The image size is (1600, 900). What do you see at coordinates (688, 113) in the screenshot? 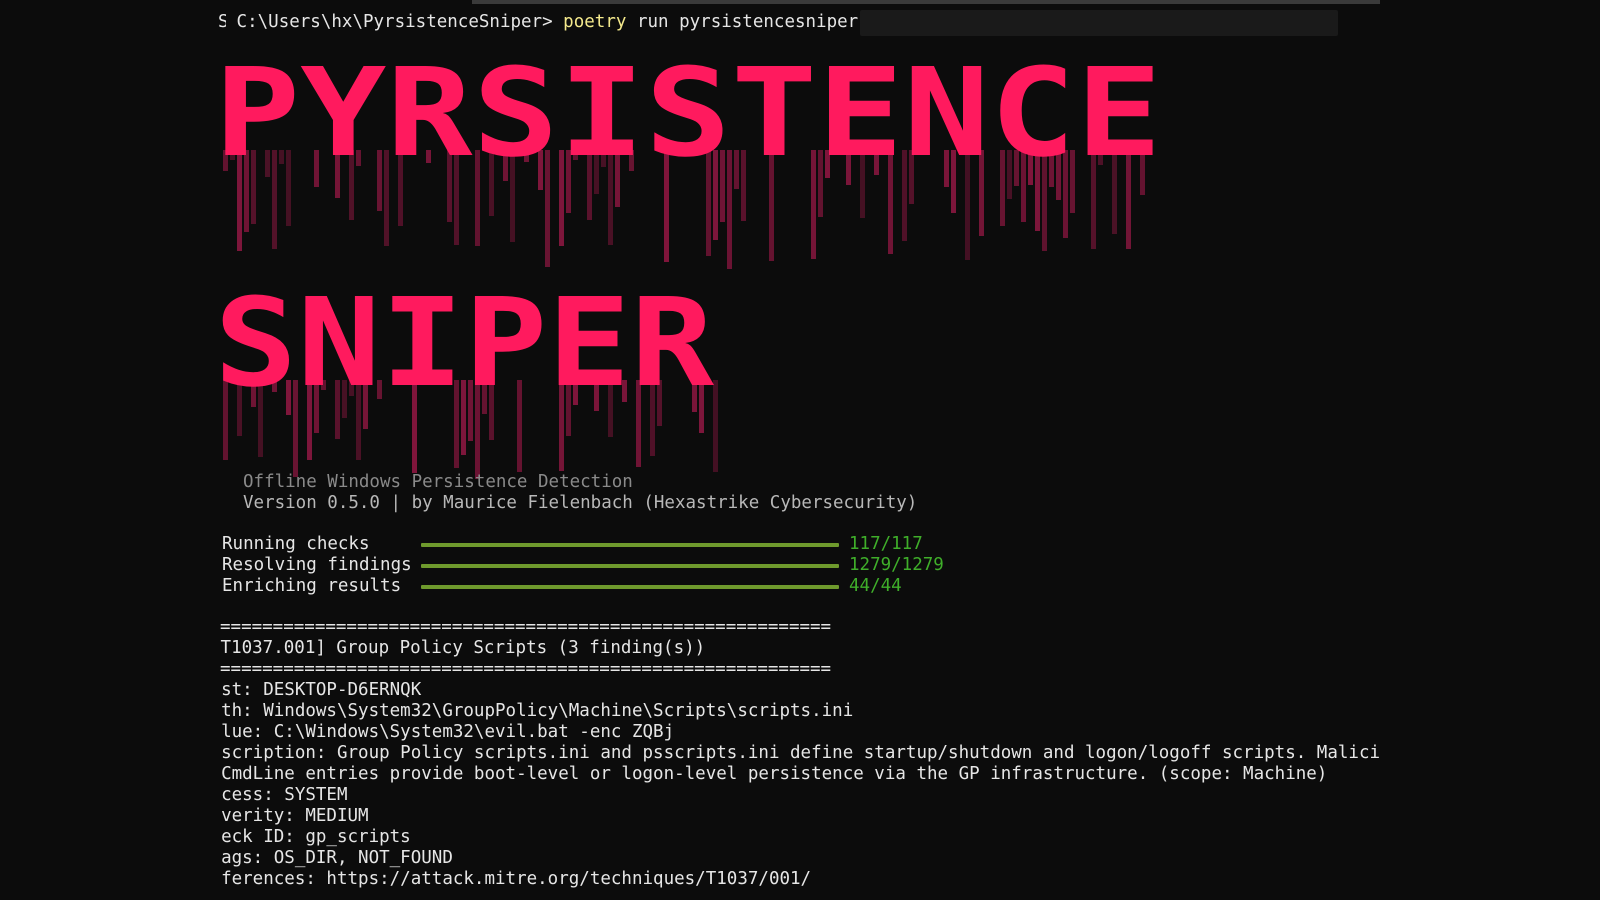
I see `banner-title-line1: PYRSISTENCE` at bounding box center [688, 113].